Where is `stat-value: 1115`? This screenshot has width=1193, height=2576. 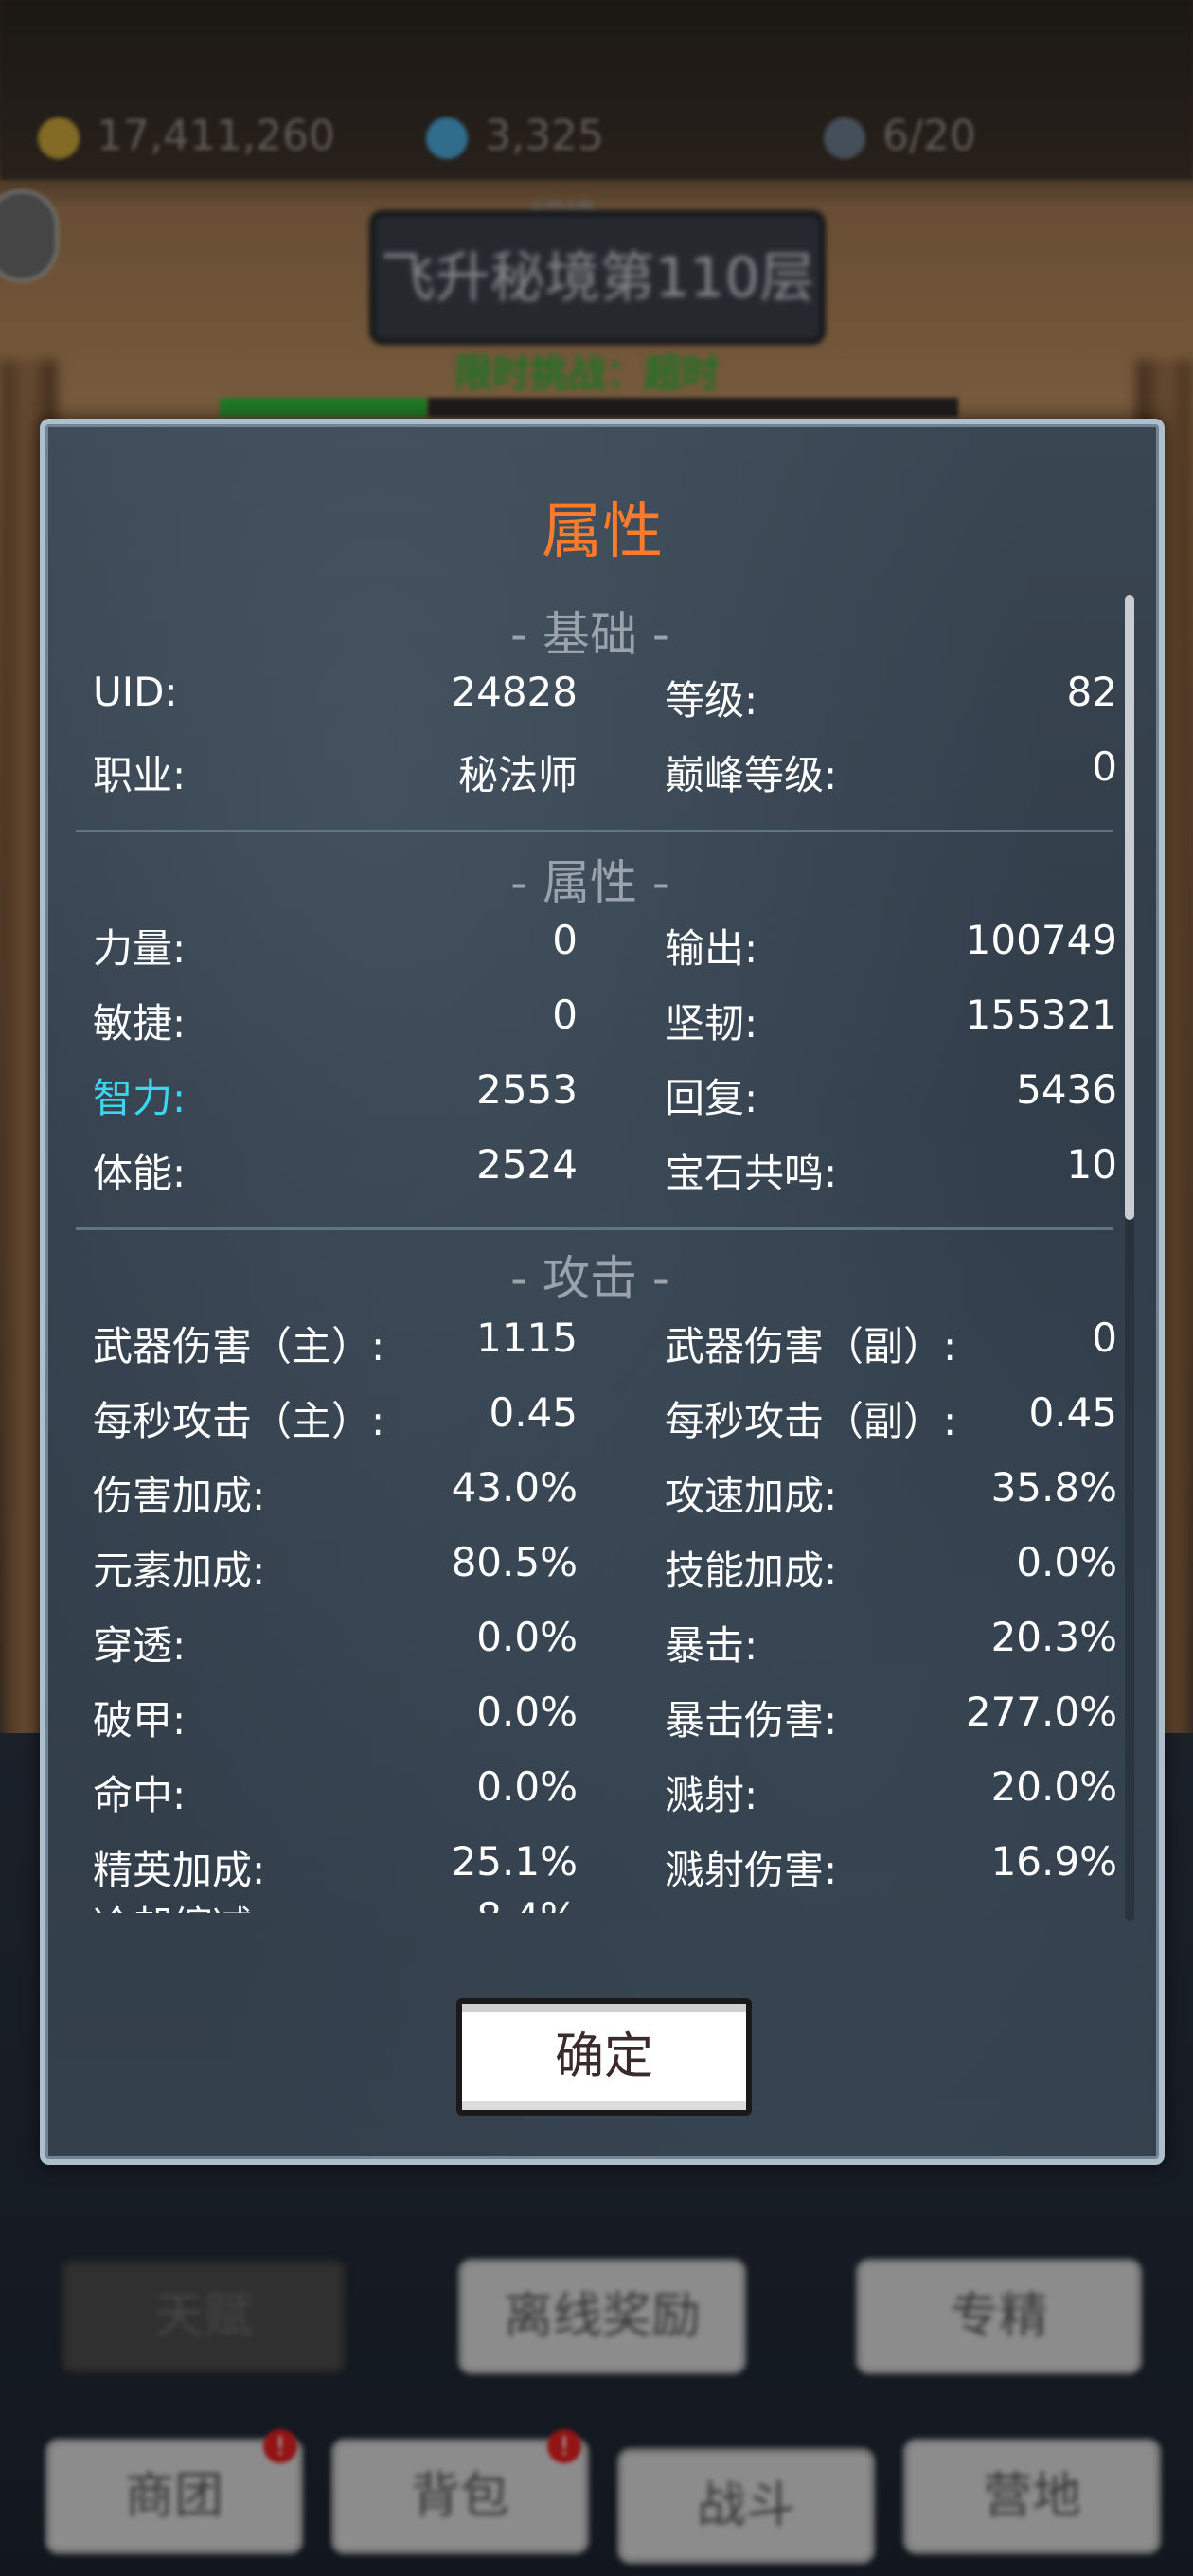 stat-value: 1115 is located at coordinates (527, 1338).